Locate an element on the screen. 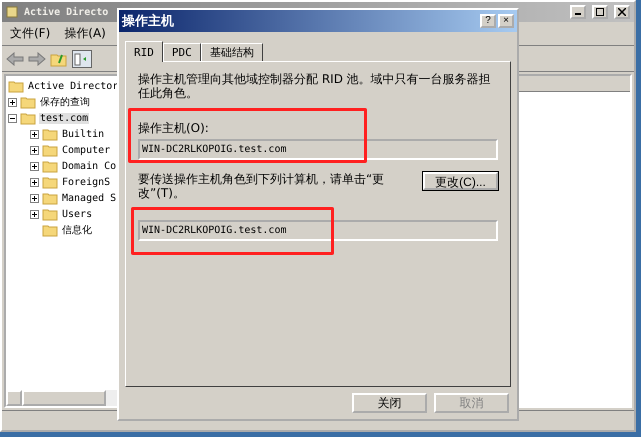 The width and height of the screenshot is (641, 437). tree-item: Builtin is located at coordinates (83, 134).